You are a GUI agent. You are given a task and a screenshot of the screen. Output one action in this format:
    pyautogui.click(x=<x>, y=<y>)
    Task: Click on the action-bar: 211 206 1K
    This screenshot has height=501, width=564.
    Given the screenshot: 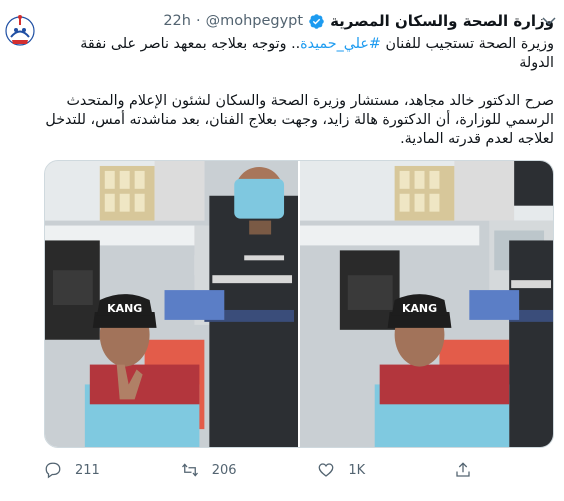 What is the action you would take?
    pyautogui.click(x=264, y=470)
    